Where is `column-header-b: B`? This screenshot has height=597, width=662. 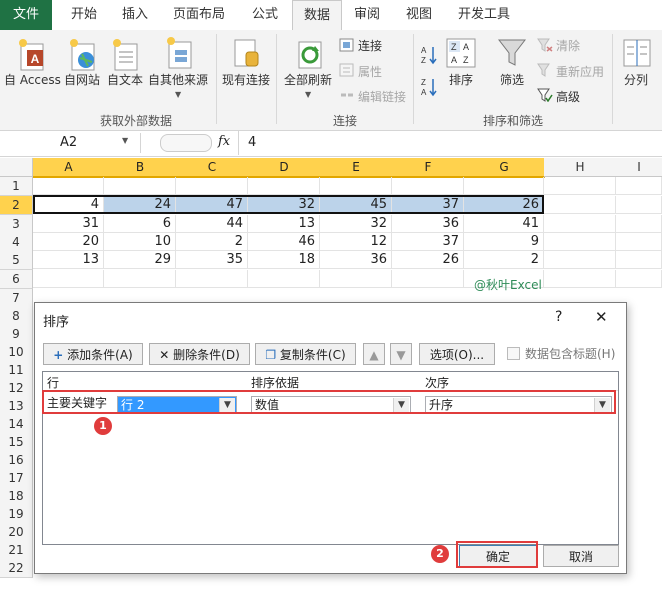
column-header-b: B is located at coordinates (140, 168).